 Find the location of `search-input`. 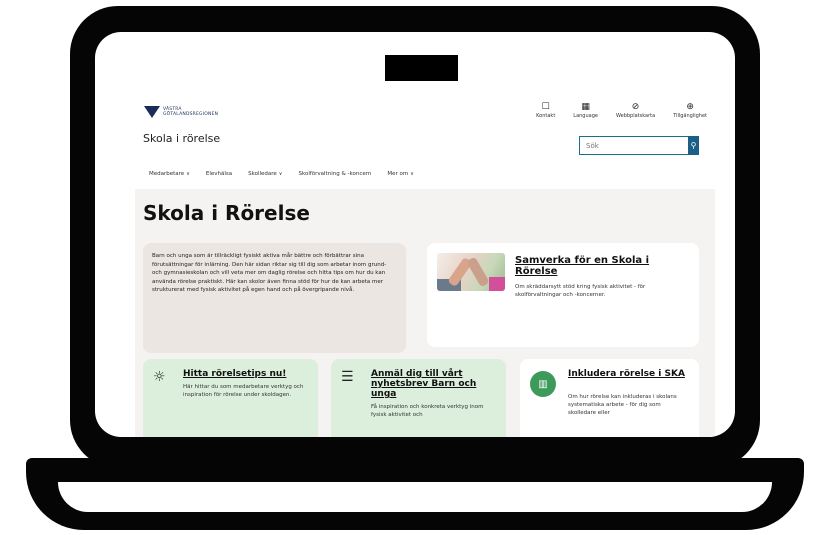

search-input is located at coordinates (633, 145).